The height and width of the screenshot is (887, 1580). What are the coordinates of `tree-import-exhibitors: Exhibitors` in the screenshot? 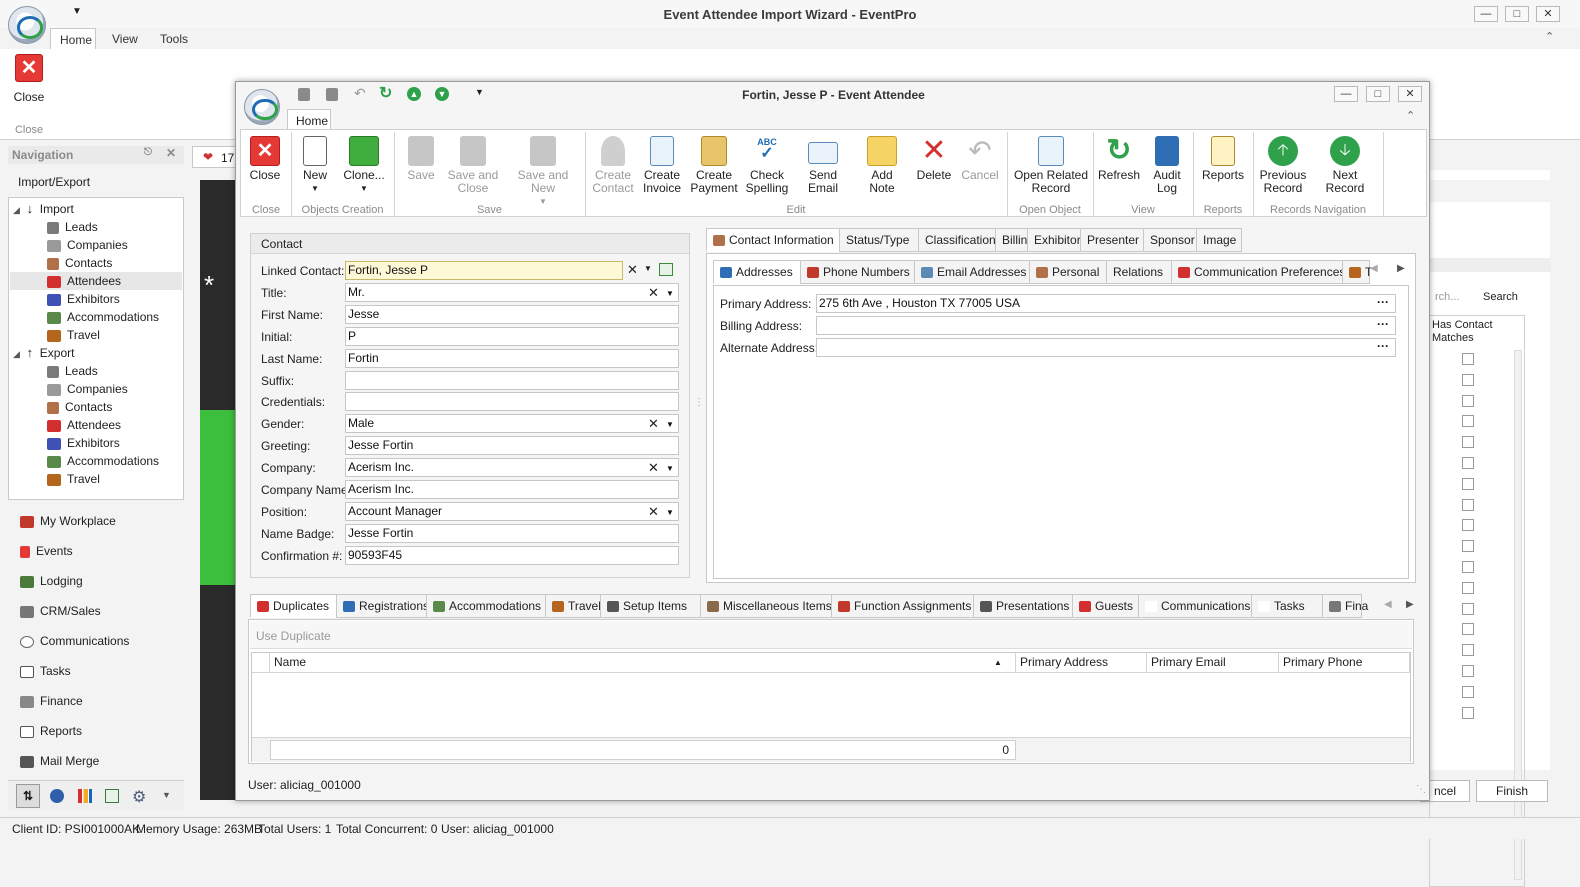 It's located at (83, 299).